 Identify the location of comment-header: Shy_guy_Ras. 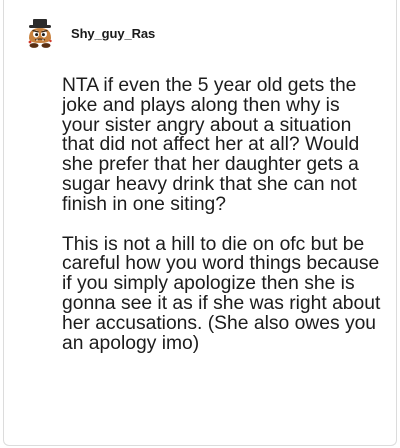
(89, 33).